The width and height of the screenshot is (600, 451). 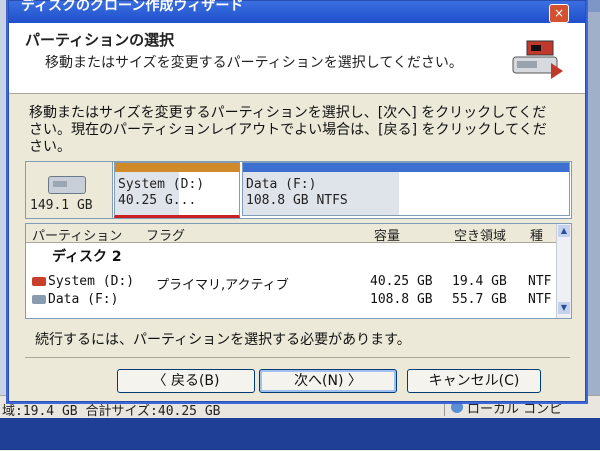 What do you see at coordinates (61, 205) in the screenshot?
I see `disk-size: 149.1 GB` at bounding box center [61, 205].